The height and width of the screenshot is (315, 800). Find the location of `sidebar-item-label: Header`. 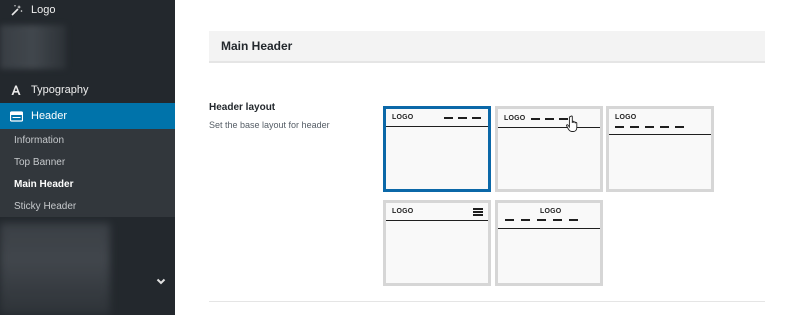

sidebar-item-label: Header is located at coordinates (49, 116).